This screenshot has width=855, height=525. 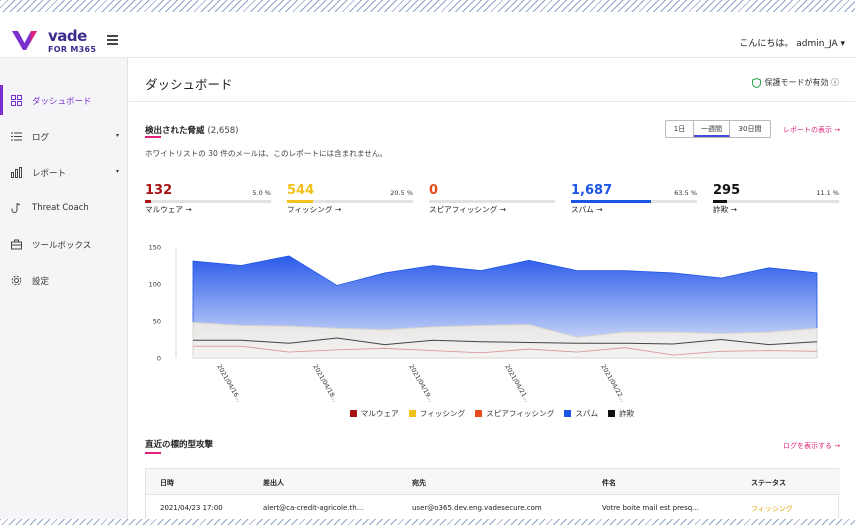 I want to click on legend-item: 詐欺, so click(x=621, y=413).